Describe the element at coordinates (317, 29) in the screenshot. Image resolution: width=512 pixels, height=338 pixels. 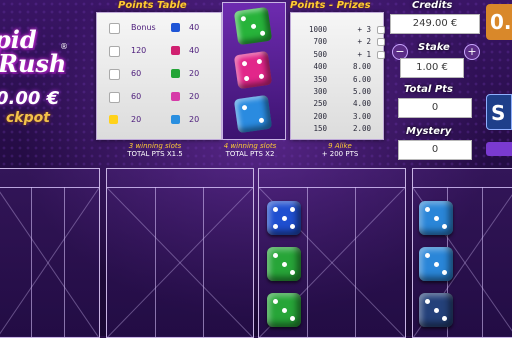
I see `prize-points: 1000` at that location.